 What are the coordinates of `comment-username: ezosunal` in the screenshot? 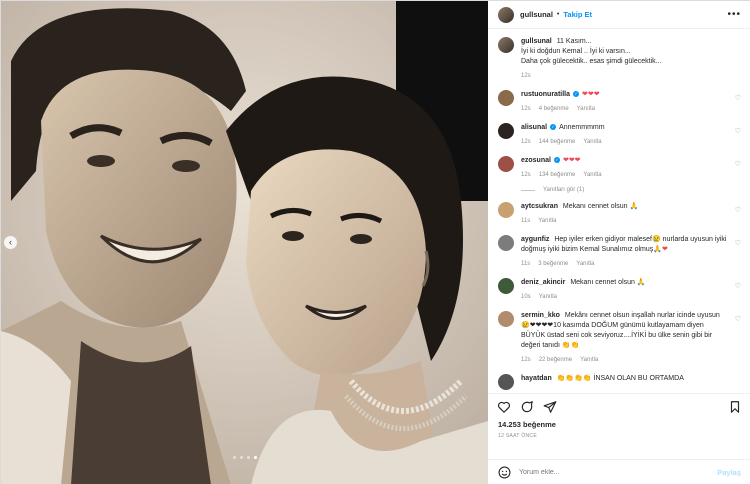 It's located at (536, 160).